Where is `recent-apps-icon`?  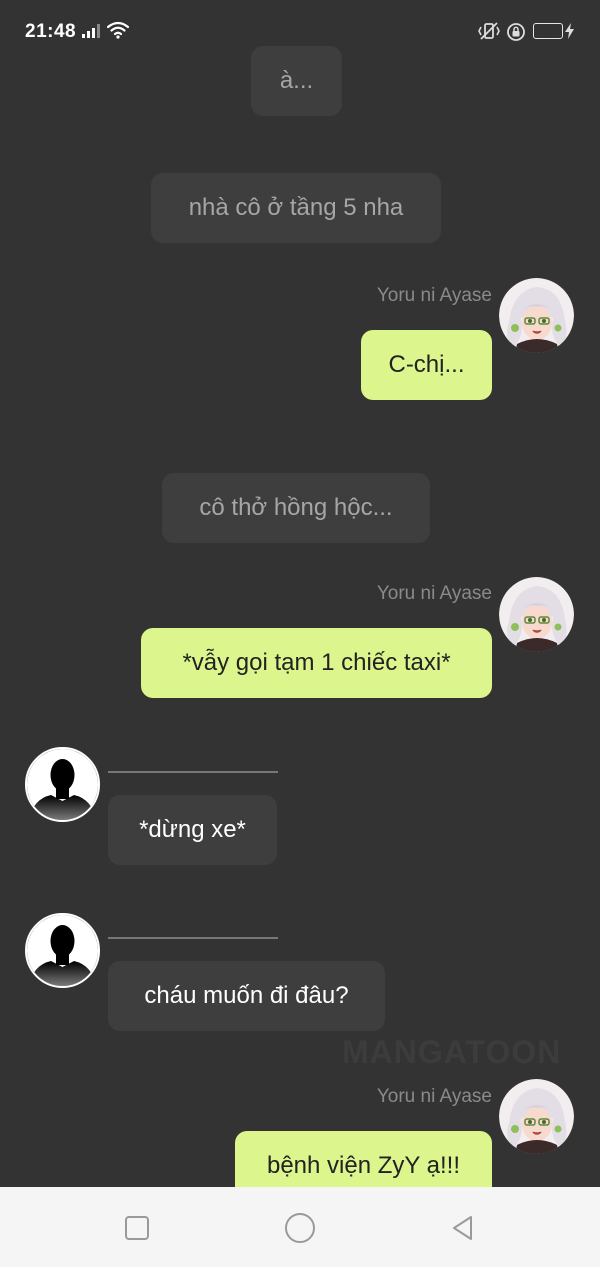 recent-apps-icon is located at coordinates (137, 1228).